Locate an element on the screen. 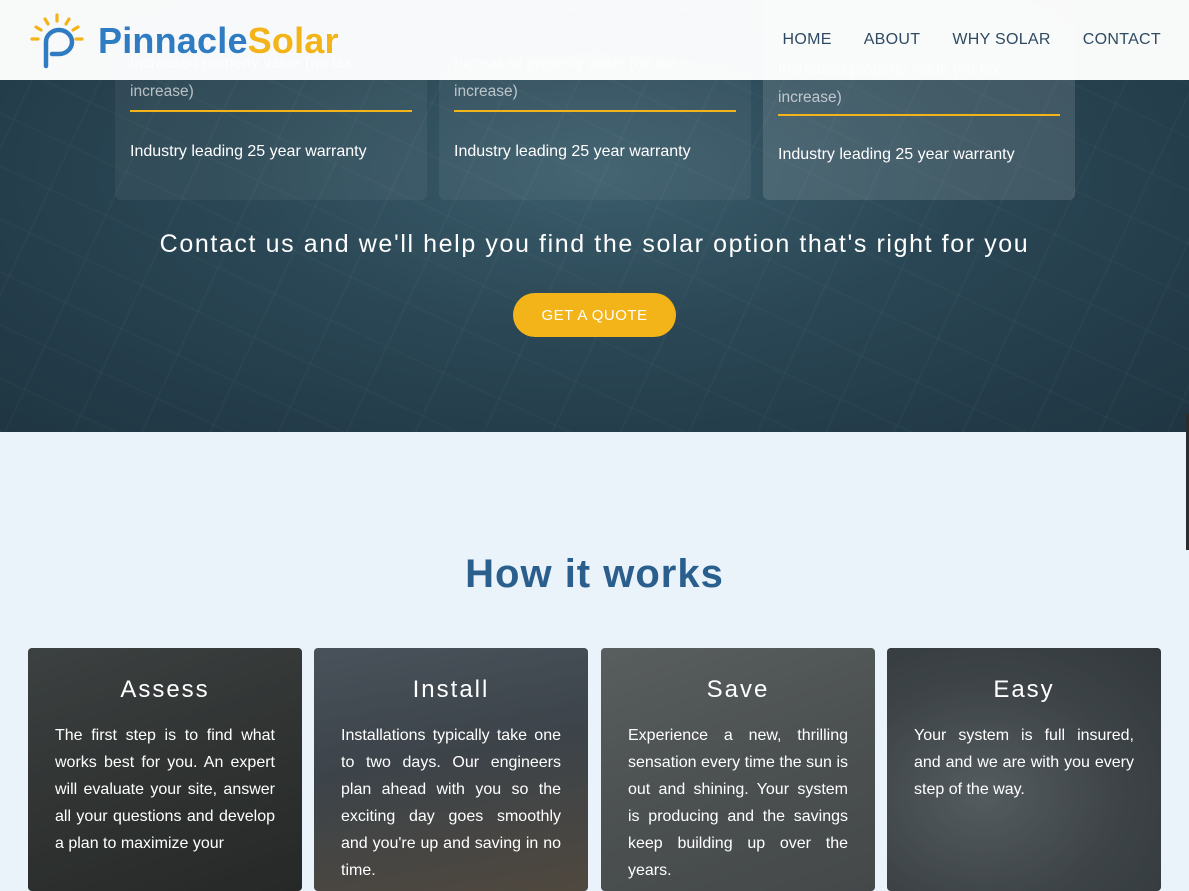  nav-why-solar: WHY SOLAR is located at coordinates (1001, 40).